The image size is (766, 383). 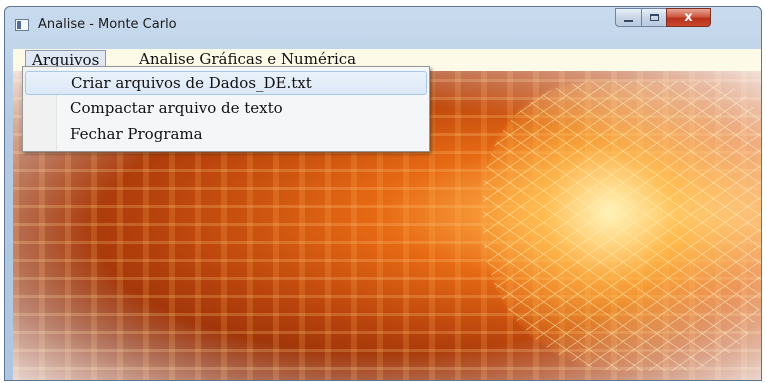 What do you see at coordinates (628, 17) in the screenshot?
I see `minimize-button` at bounding box center [628, 17].